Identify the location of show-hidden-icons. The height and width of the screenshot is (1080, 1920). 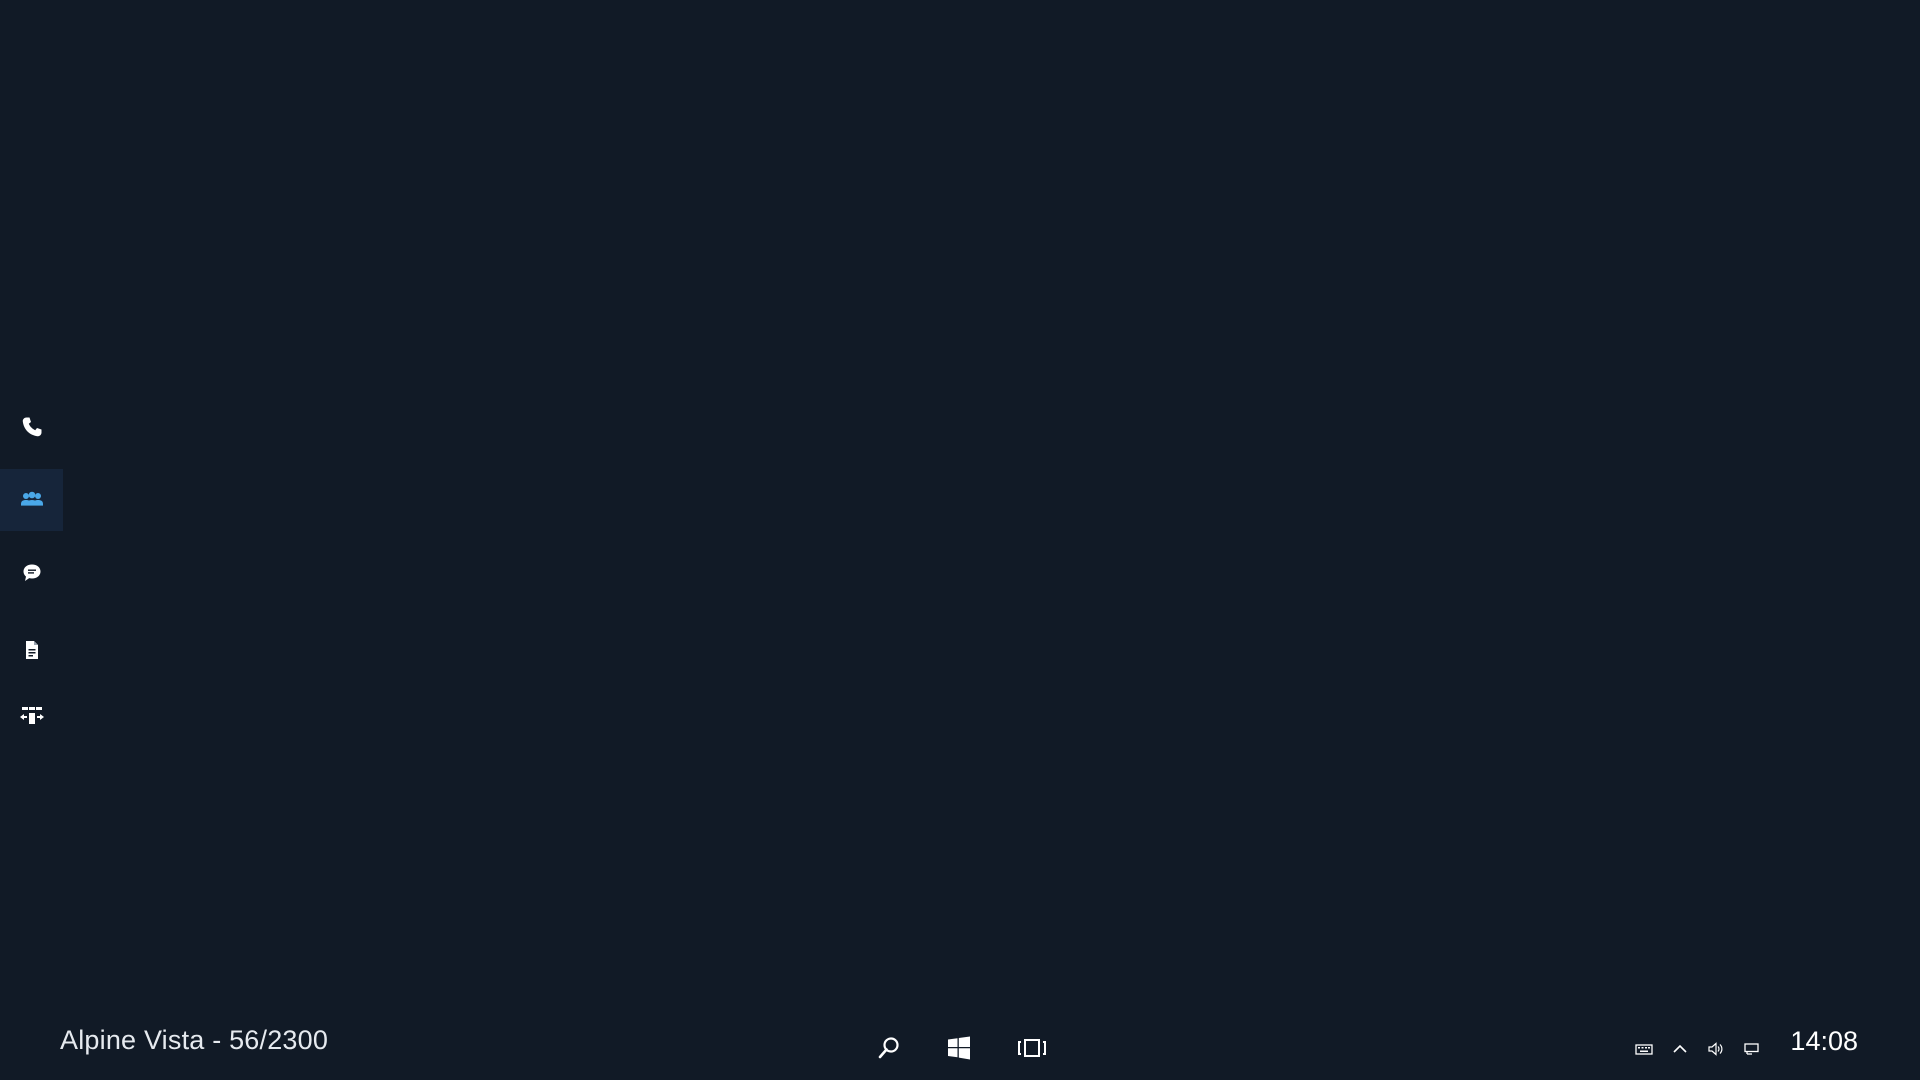
(1680, 1049).